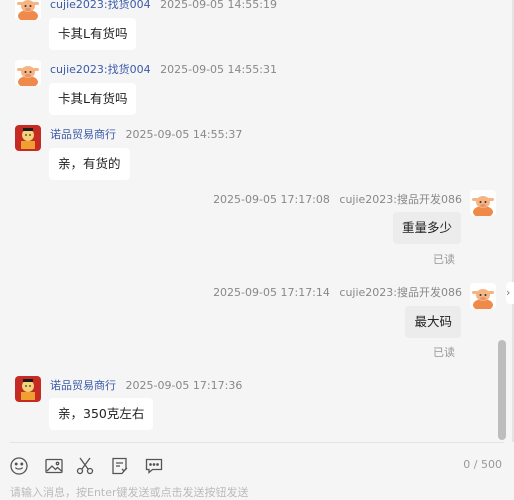  Describe the element at coordinates (120, 466) in the screenshot. I see `quick-reply-icon` at that location.